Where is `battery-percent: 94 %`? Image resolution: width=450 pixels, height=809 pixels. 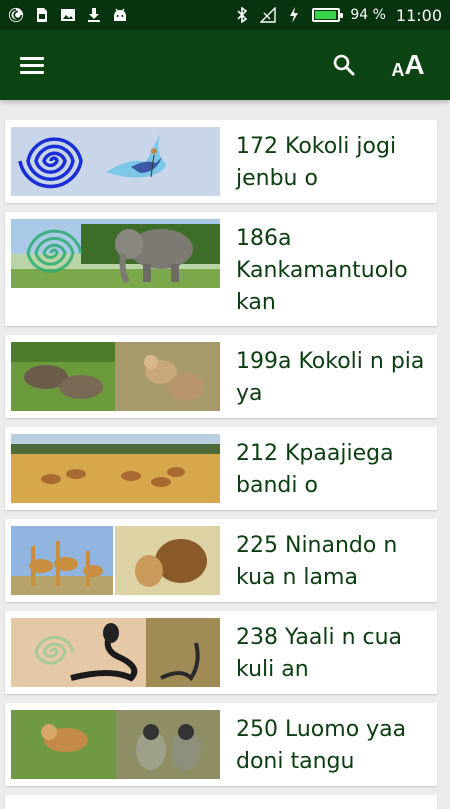
battery-percent: 94 % is located at coordinates (368, 15).